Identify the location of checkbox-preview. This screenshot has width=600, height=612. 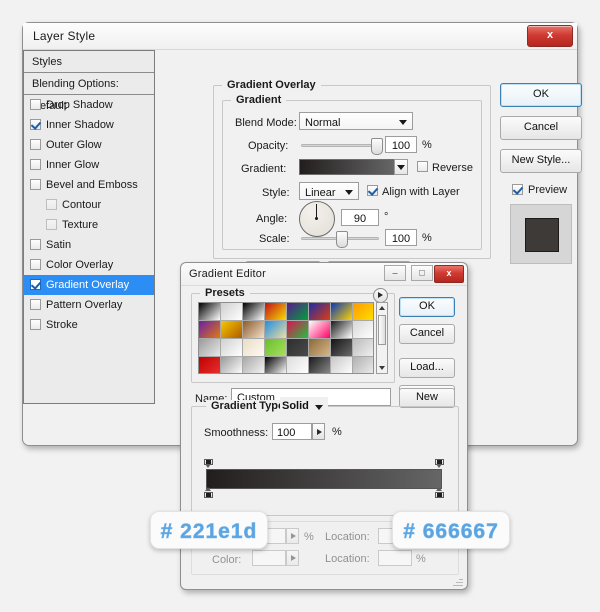
(517, 189).